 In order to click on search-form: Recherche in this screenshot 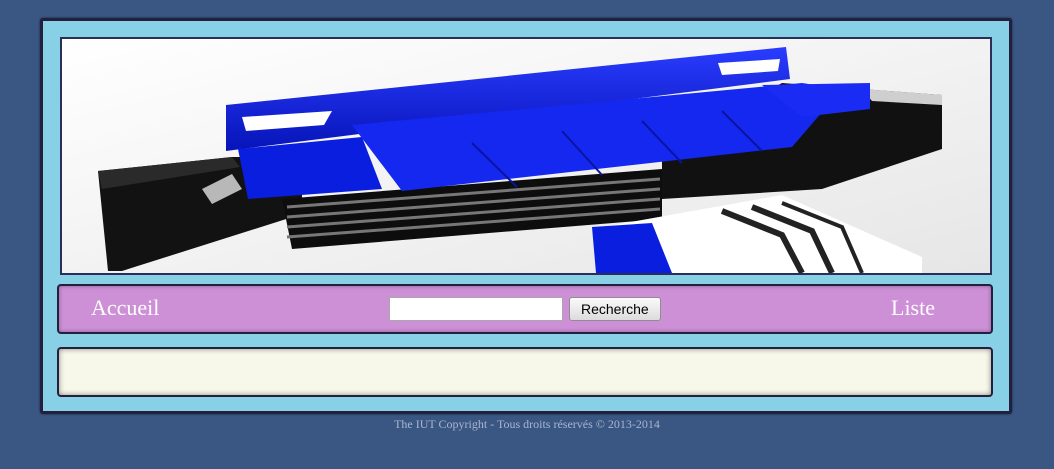, I will do `click(525, 309)`.